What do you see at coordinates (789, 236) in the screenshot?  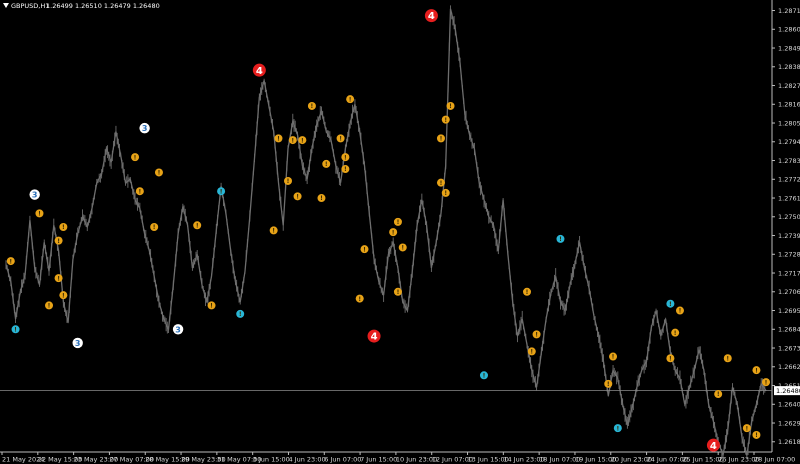 I see `y-tick-label: 1.27390` at bounding box center [789, 236].